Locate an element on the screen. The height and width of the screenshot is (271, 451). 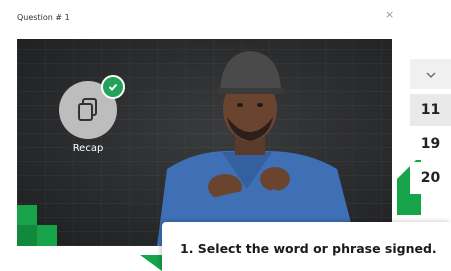
instruction-card: 1. Select the word or phrase signed. is located at coordinates (306, 246).